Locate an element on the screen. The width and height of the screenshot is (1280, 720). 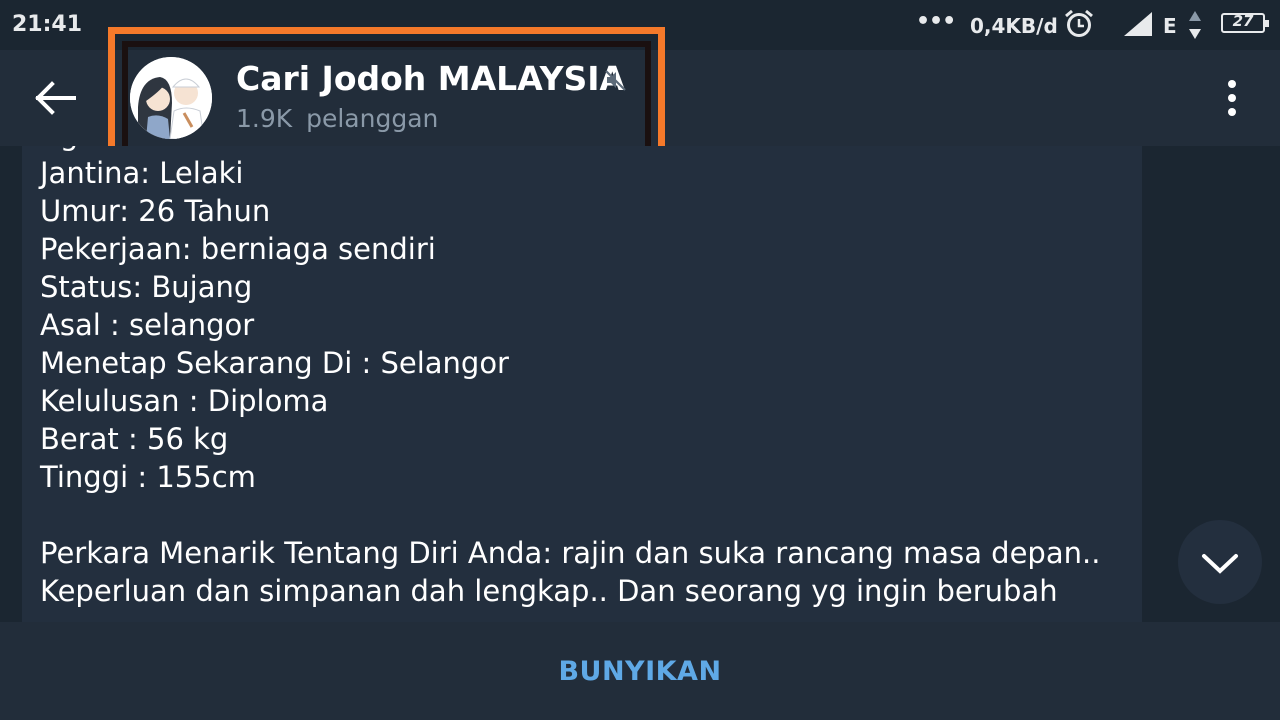
channel-avatar is located at coordinates (171, 98).